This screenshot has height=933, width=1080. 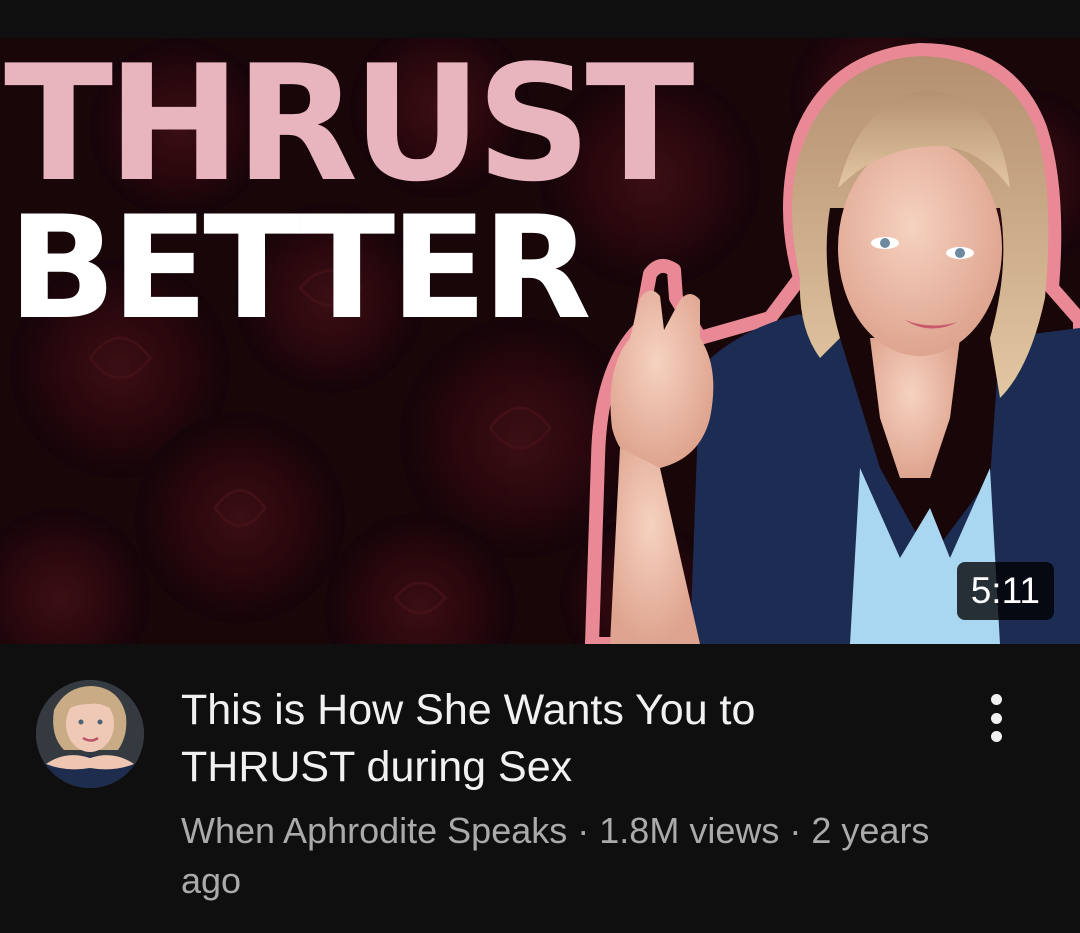 I want to click on channel-name: When Aphrodite Speaks, so click(x=374, y=830).